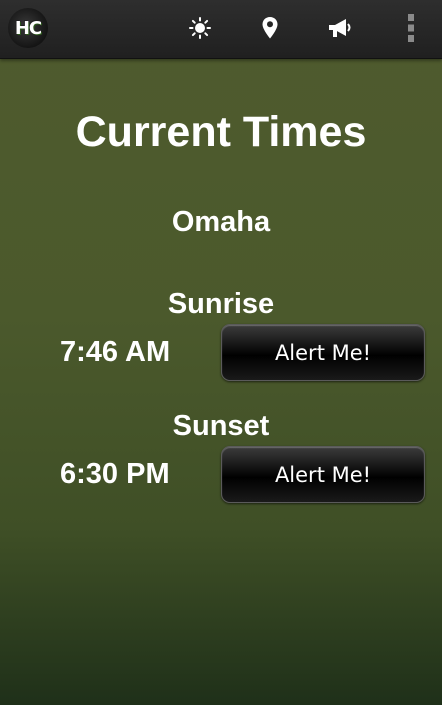 The width and height of the screenshot is (442, 705). What do you see at coordinates (115, 474) in the screenshot?
I see `sunset-time: 6:30 PM` at bounding box center [115, 474].